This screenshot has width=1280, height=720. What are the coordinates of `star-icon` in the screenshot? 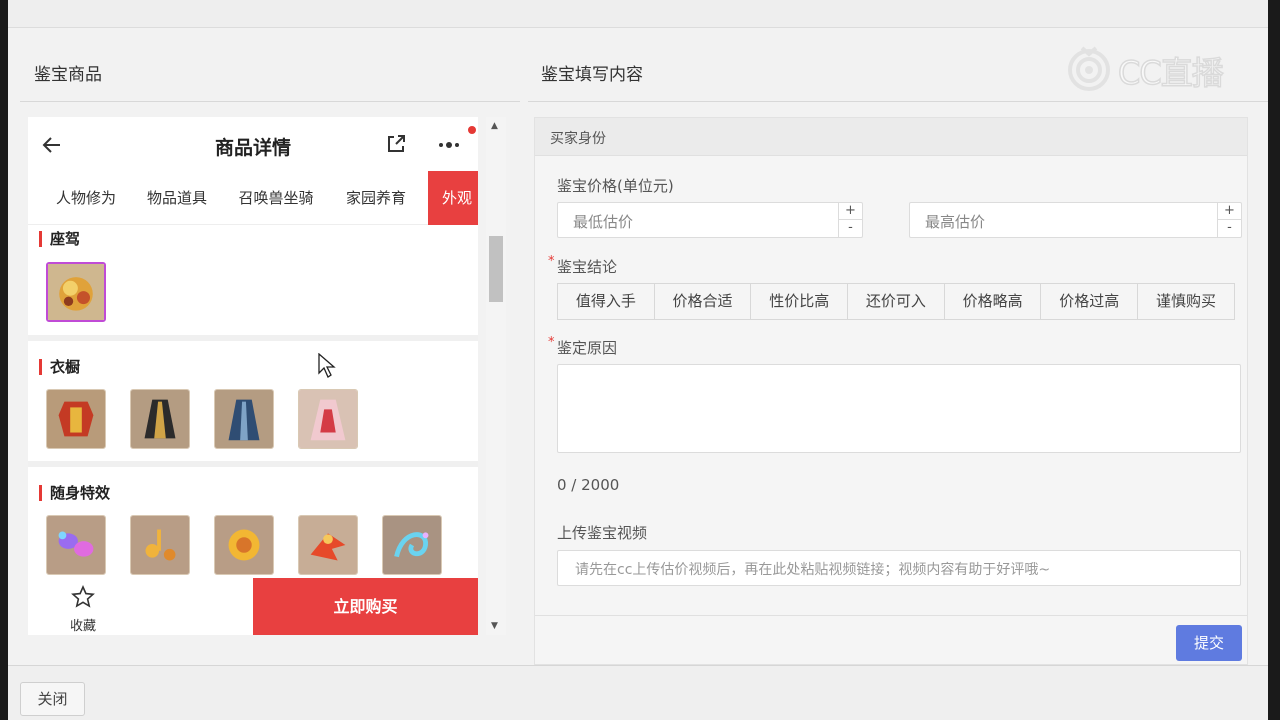 It's located at (83, 600).